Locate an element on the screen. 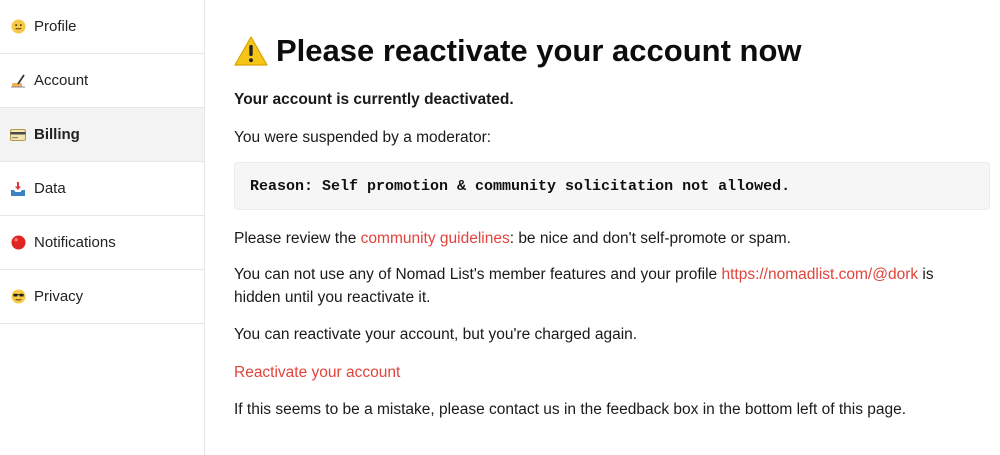 This screenshot has width=1000, height=455. sidebar-item-label: Account is located at coordinates (61, 80).